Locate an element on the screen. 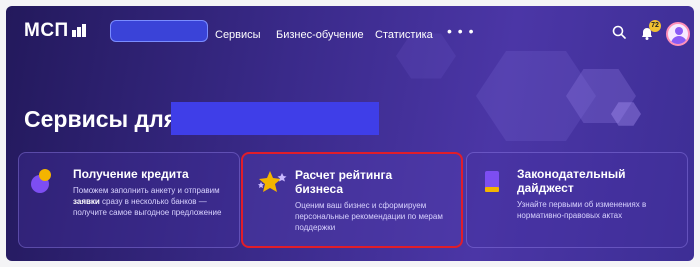 This screenshot has width=700, height=267. search-icon is located at coordinates (619, 32).